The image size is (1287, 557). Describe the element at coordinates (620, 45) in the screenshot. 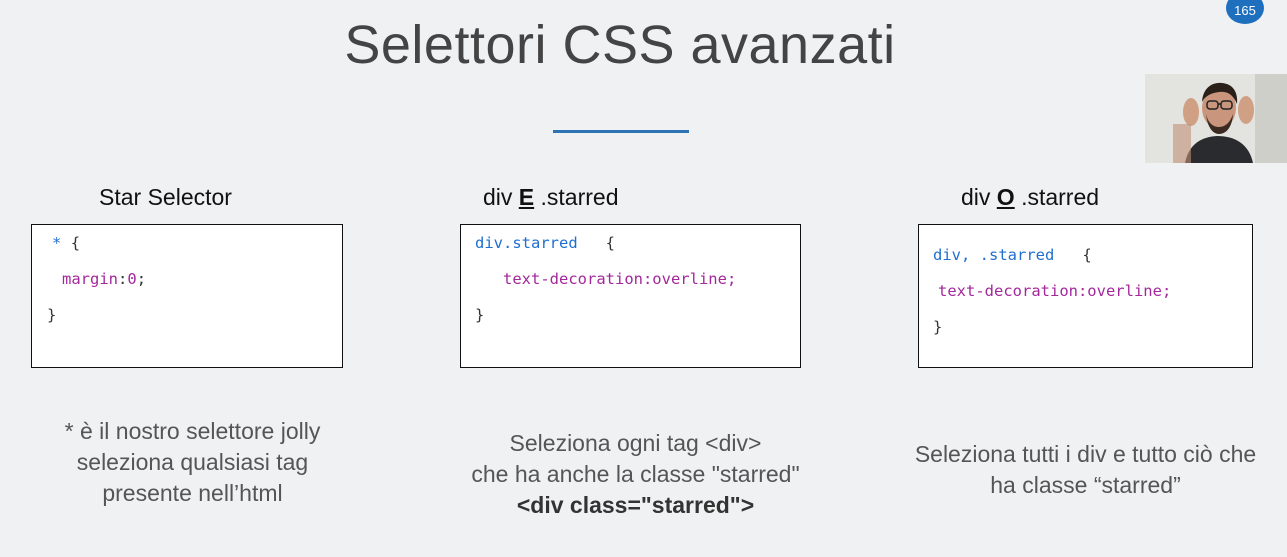

I see `slide-title: Selettori CSS avanzati` at that location.